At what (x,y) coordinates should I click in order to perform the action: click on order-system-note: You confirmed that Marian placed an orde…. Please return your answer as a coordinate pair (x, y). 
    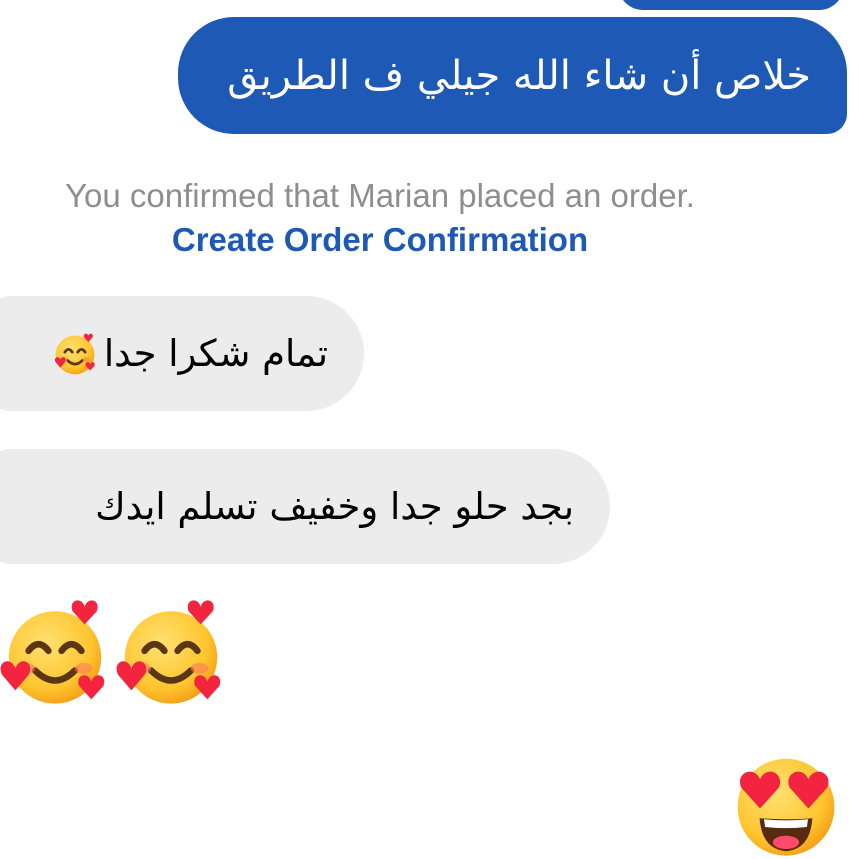
    Looking at the image, I should click on (380, 218).